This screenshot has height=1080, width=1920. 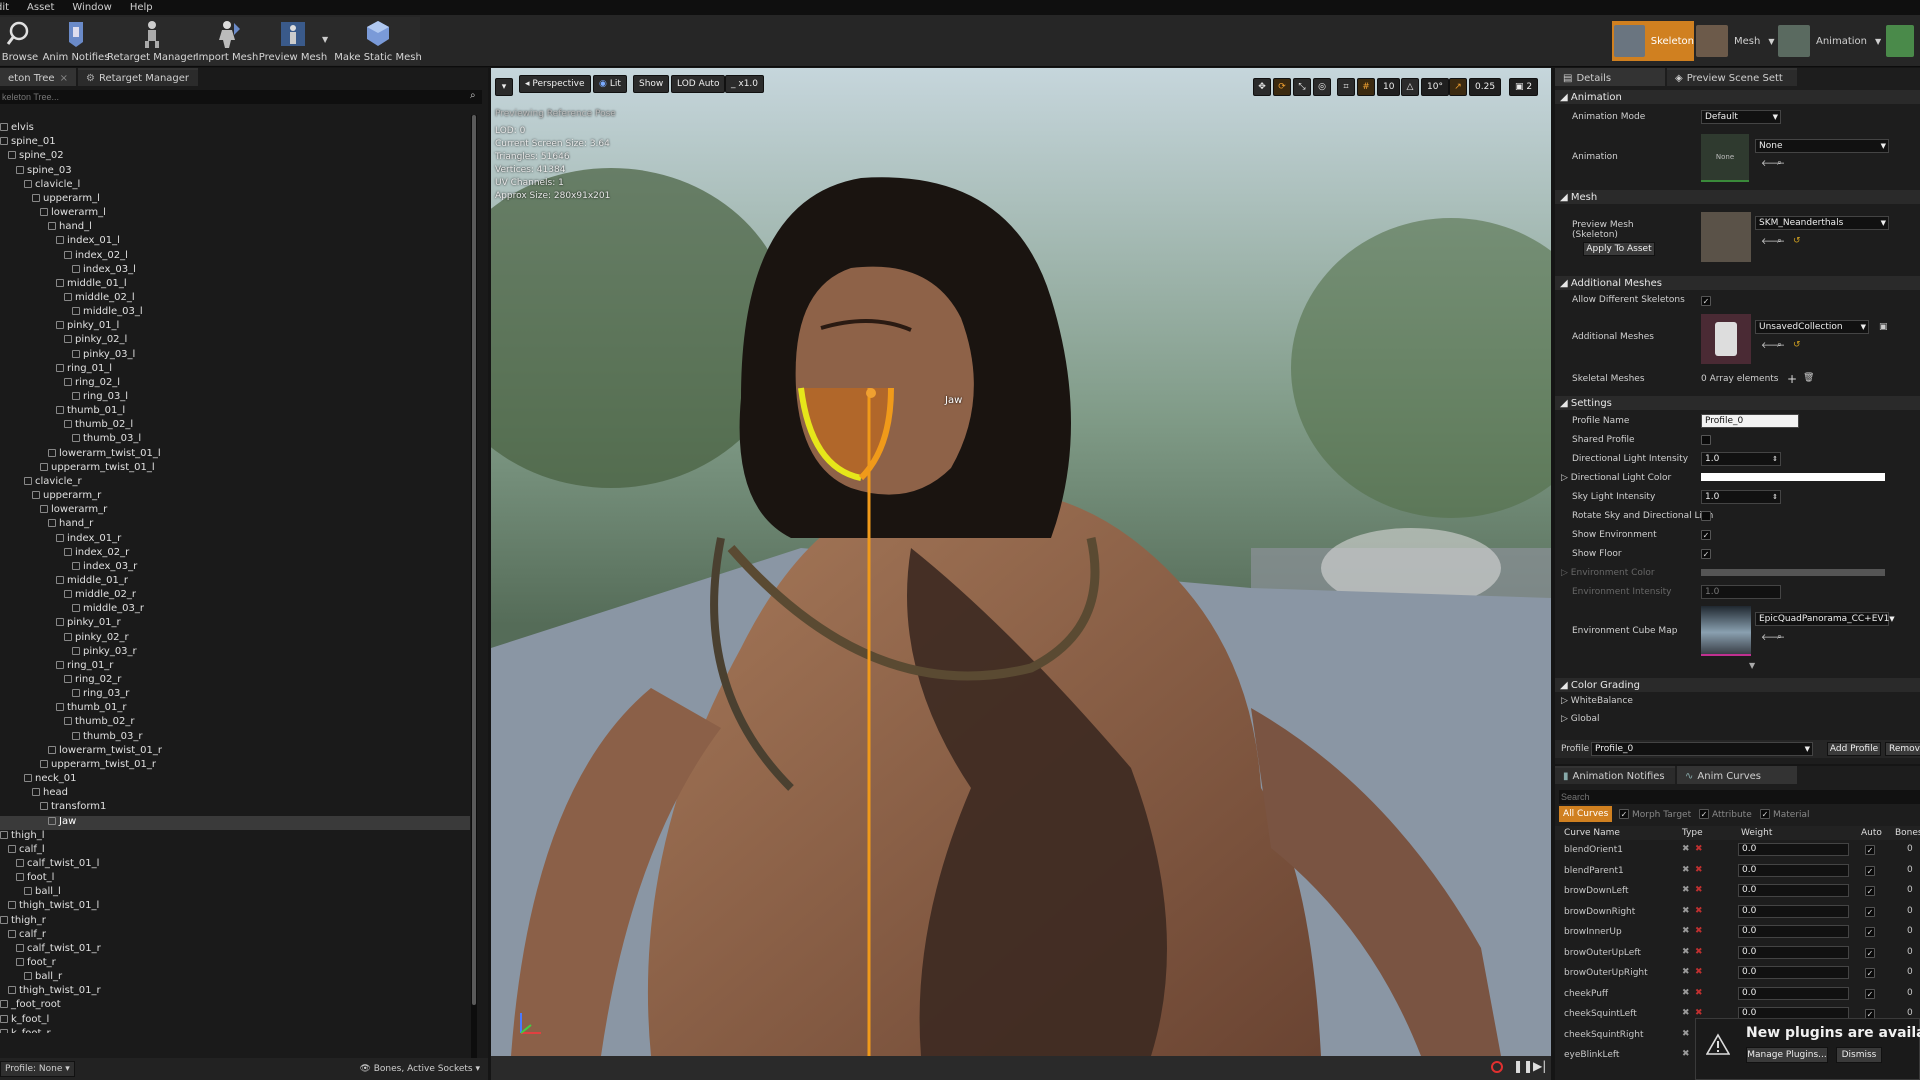 I want to click on tree-row: lowerarm_twist_01_l, so click(x=235, y=455).